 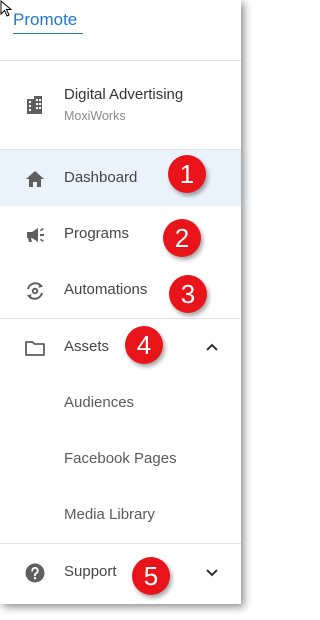 I want to click on app-brand-link: Promote, so click(x=45, y=20).